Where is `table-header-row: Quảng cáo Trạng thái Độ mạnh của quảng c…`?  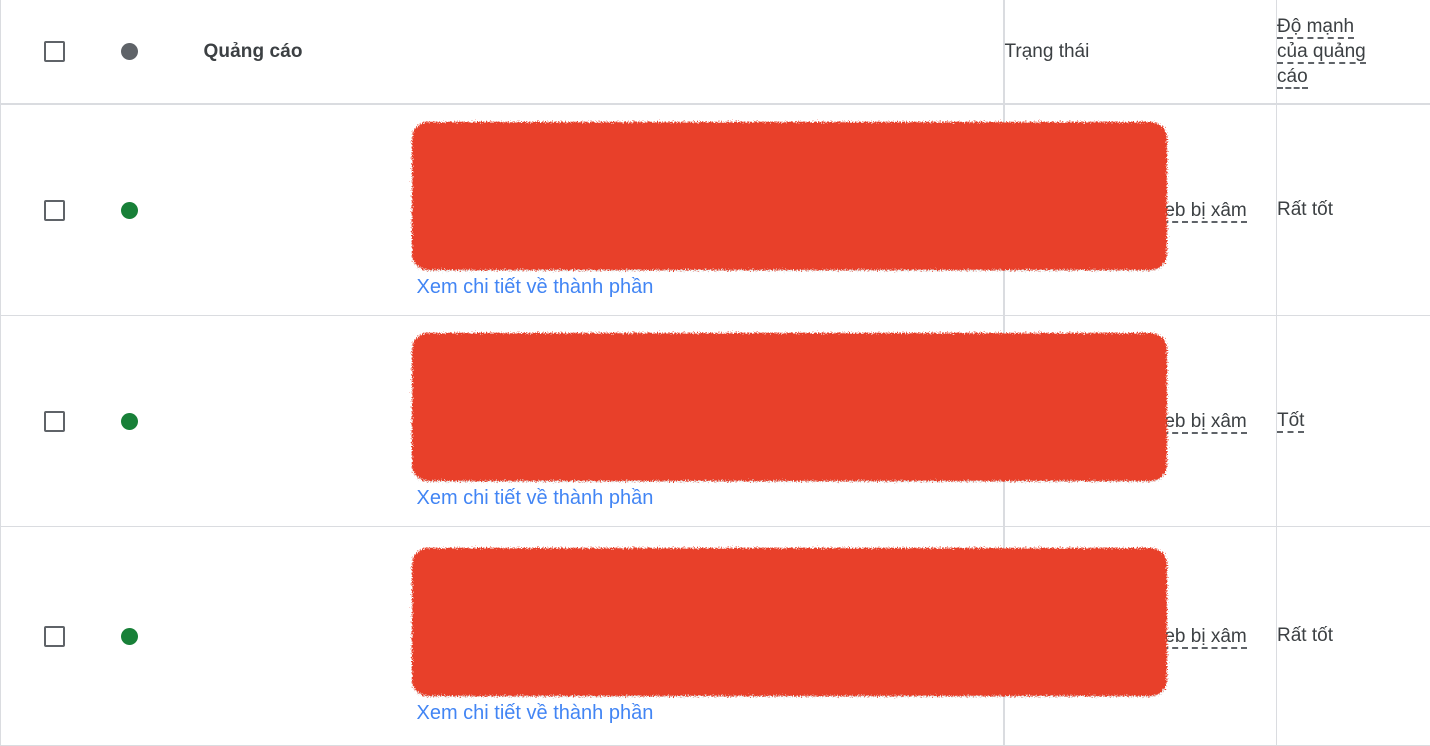
table-header-row: Quảng cáo Trạng thái Độ mạnh của quảng c… is located at coordinates (715, 52).